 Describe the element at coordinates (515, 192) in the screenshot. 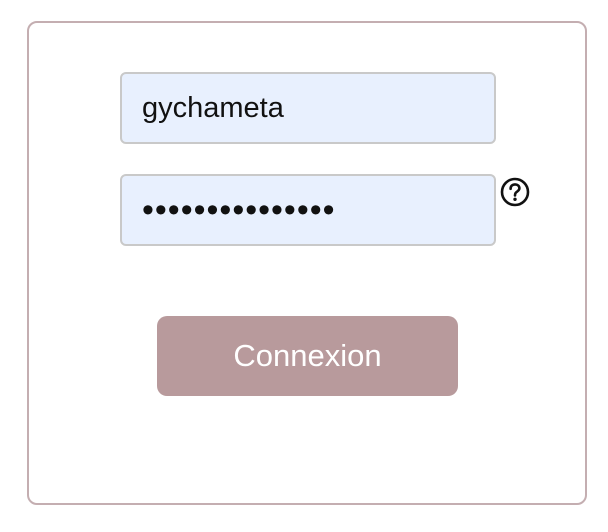

I see `question-circle-icon` at that location.